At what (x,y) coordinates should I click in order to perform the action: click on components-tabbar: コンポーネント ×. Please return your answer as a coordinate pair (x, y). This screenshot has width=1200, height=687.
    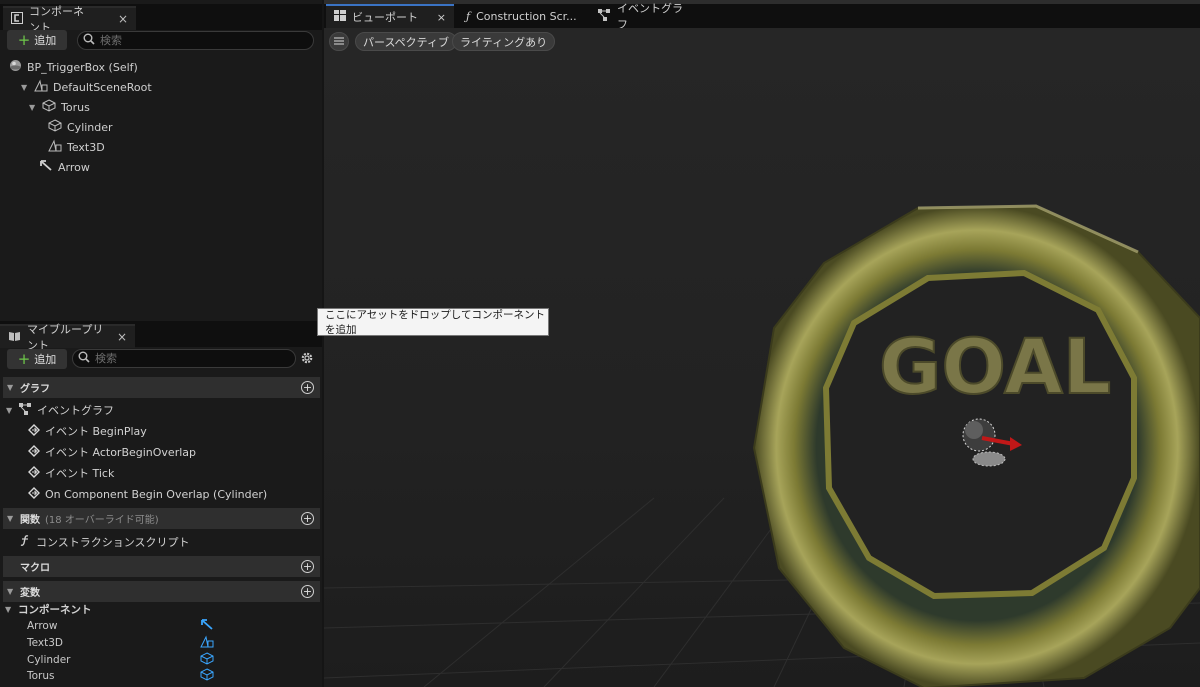
    Looking at the image, I should click on (161, 19).